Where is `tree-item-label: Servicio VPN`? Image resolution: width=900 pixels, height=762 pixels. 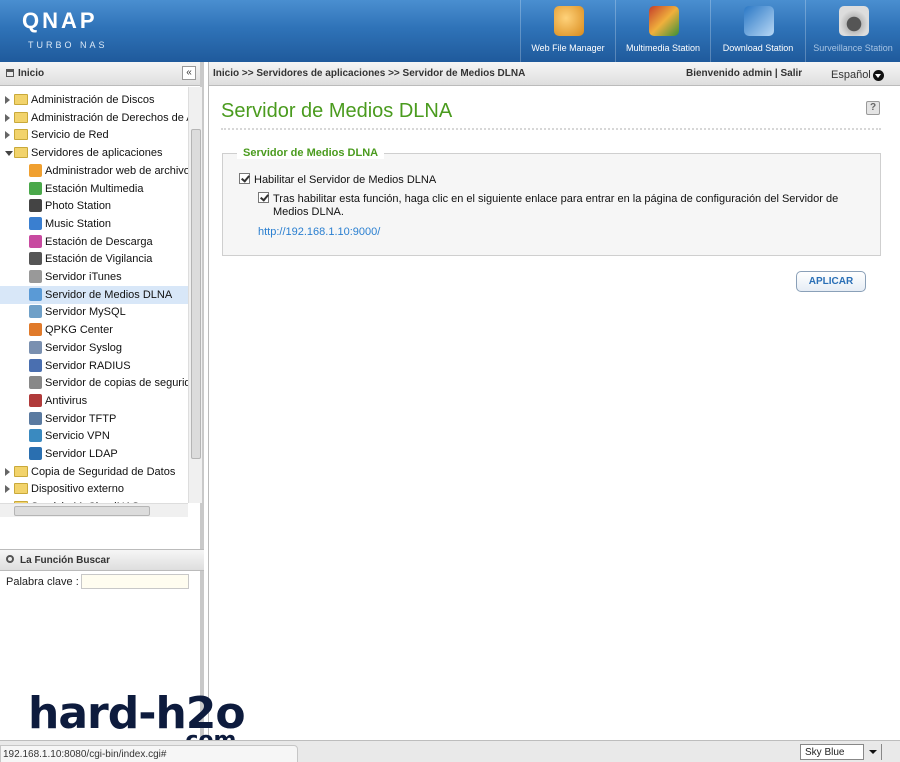 tree-item-label: Servicio VPN is located at coordinates (77, 436).